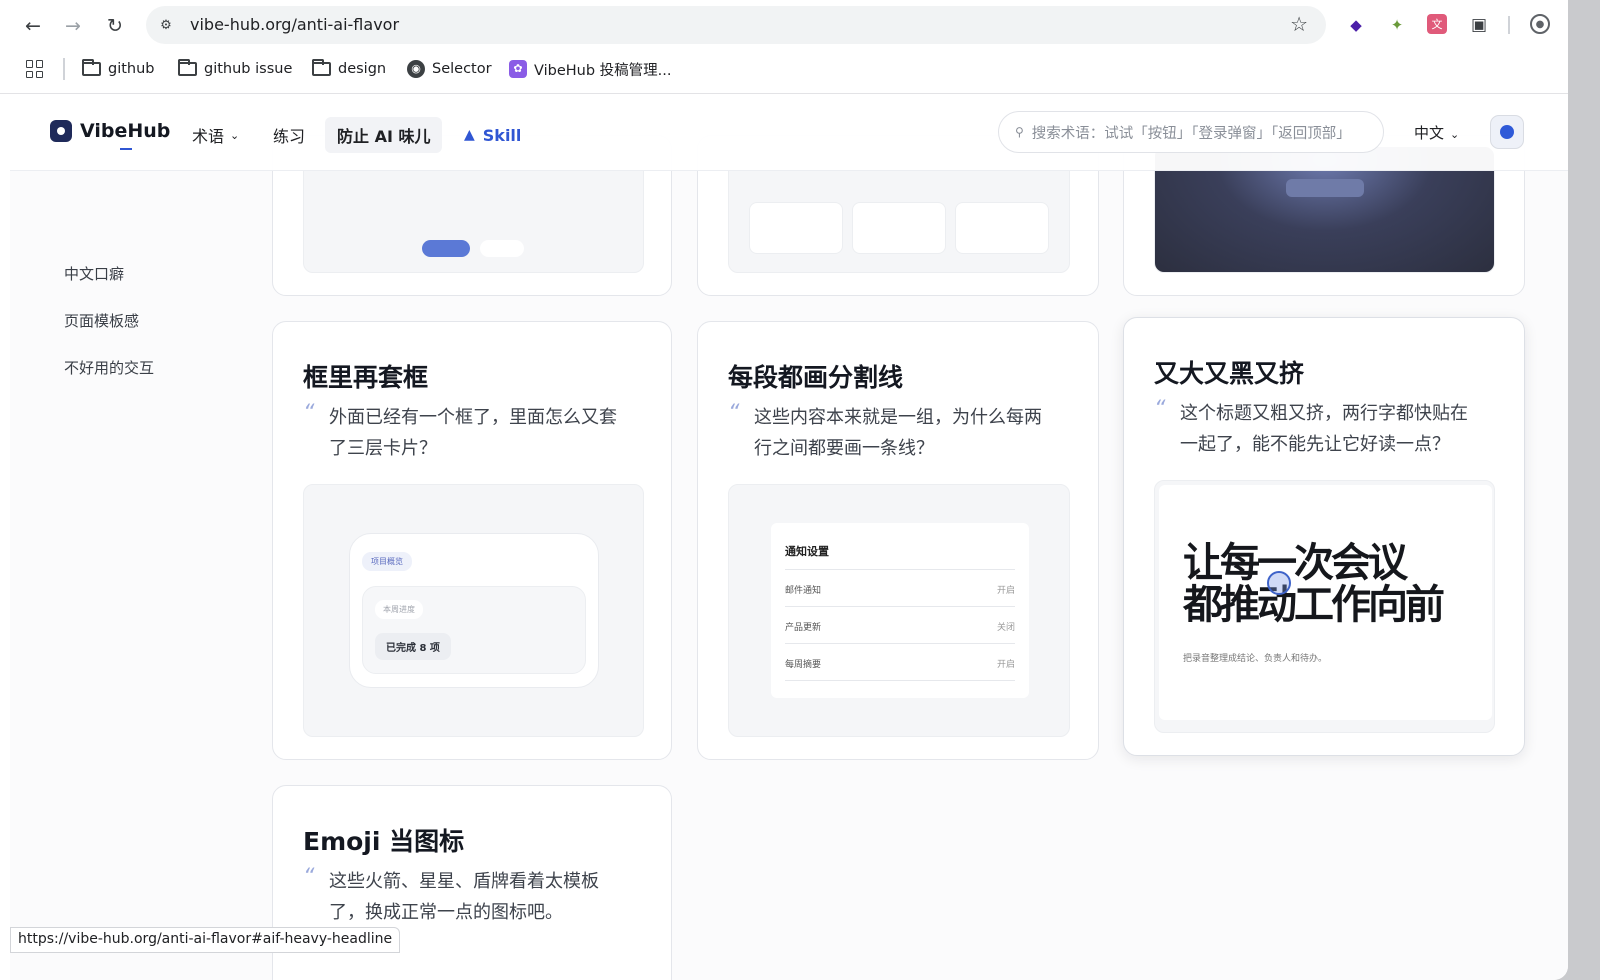 The height and width of the screenshot is (980, 1600). What do you see at coordinates (1397, 25) in the screenshot?
I see `extension-puzzle-green-icon: ✦` at bounding box center [1397, 25].